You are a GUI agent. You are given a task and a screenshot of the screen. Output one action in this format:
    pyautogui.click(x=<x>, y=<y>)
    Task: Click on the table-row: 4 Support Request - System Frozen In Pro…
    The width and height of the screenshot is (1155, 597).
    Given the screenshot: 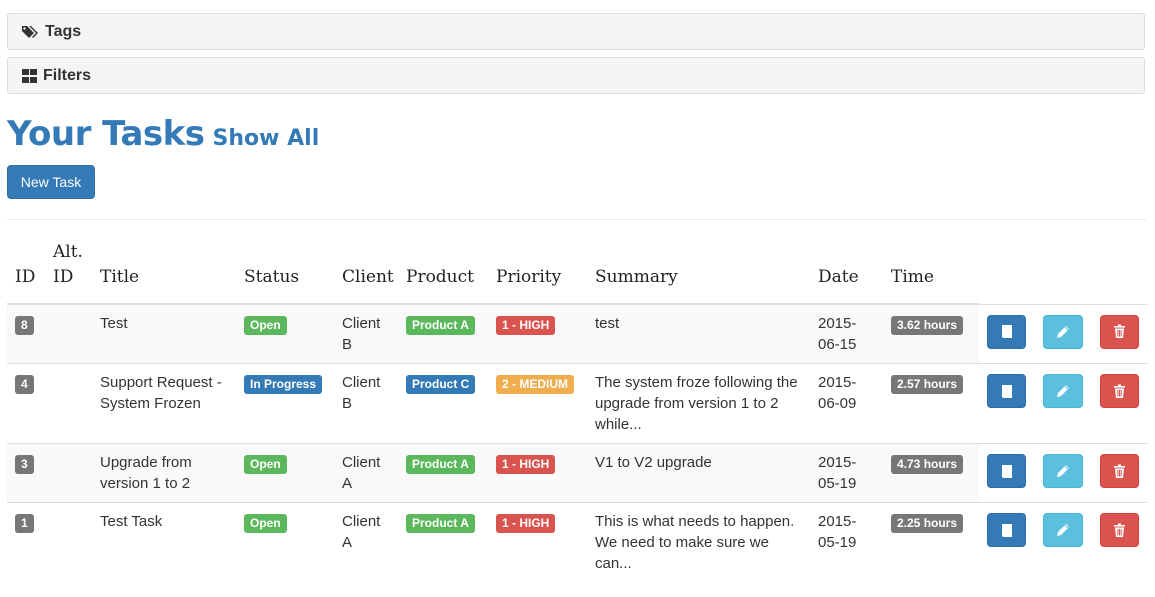 What is the action you would take?
    pyautogui.click(x=577, y=403)
    